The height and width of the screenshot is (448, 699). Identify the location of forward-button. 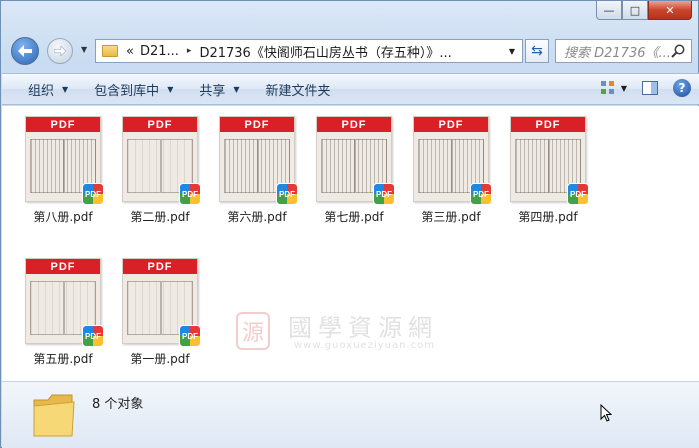
(60, 51).